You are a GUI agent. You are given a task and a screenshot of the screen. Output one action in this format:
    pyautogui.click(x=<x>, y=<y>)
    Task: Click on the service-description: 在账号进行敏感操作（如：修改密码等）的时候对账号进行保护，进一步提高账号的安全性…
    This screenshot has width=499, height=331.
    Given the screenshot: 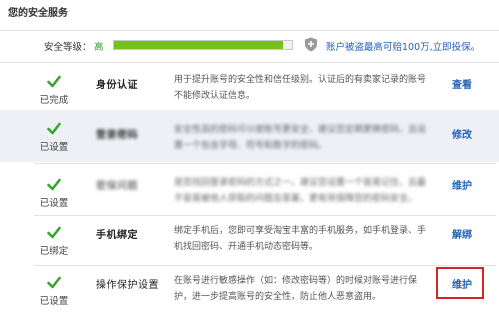 What is the action you would take?
    pyautogui.click(x=296, y=289)
    